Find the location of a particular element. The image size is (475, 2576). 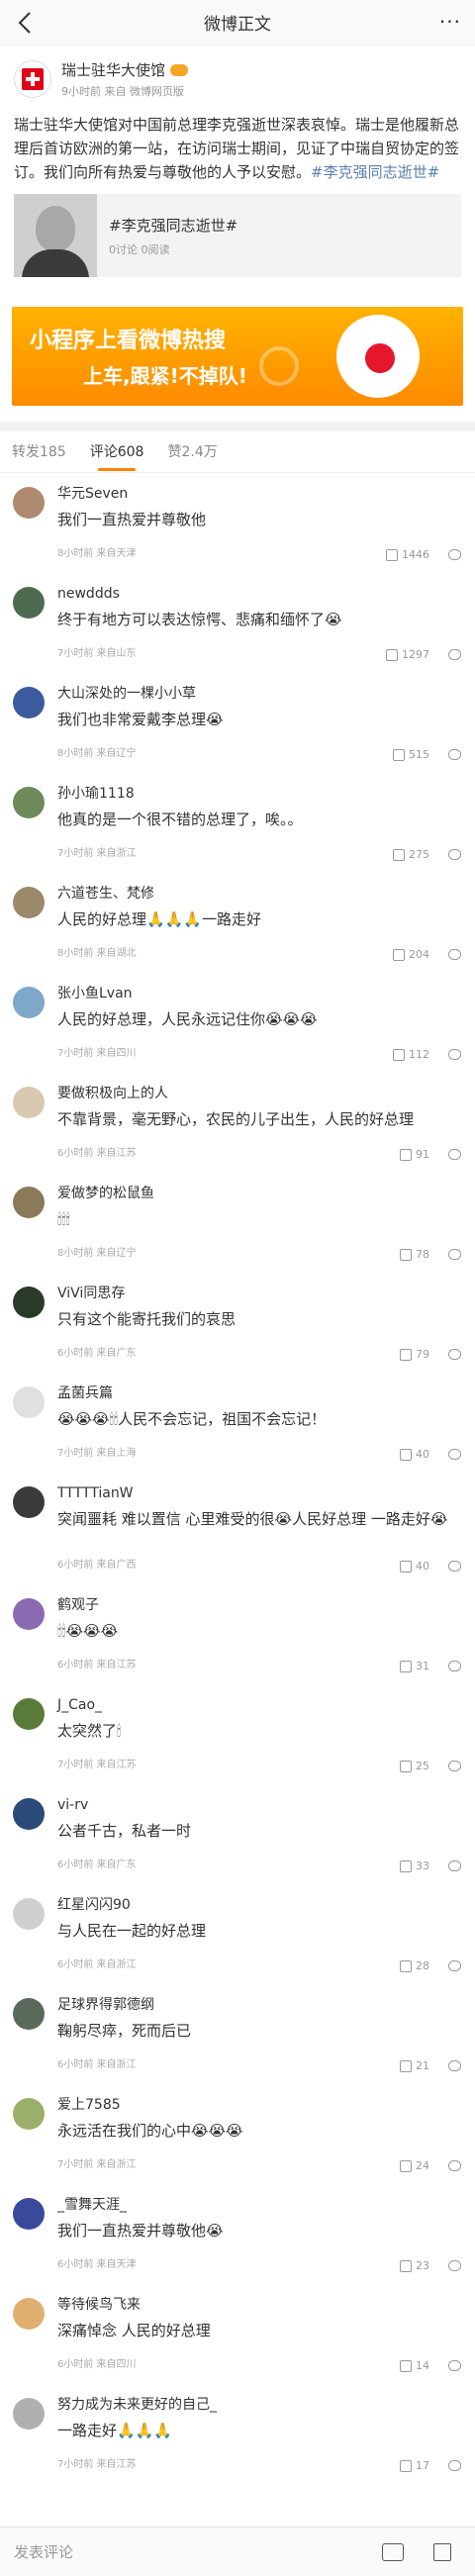

comment-item: _雪舞天涯_ 我们一直热爱并尊敬他😭 6小时前 来自天津 23 is located at coordinates (237, 2234).